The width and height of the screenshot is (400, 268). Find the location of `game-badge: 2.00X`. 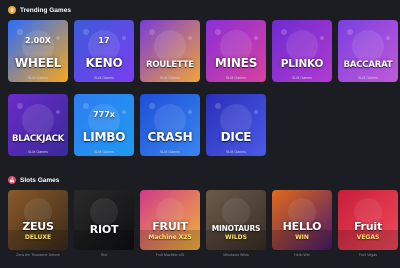

game-badge: 2.00X is located at coordinates (38, 40).